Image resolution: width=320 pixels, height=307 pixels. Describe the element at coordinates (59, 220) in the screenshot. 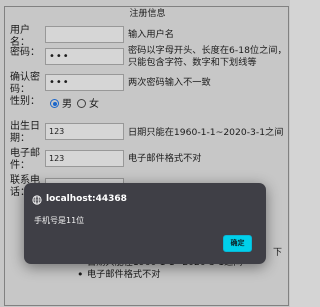

I see `dialog-message: 手机号是11位` at that location.